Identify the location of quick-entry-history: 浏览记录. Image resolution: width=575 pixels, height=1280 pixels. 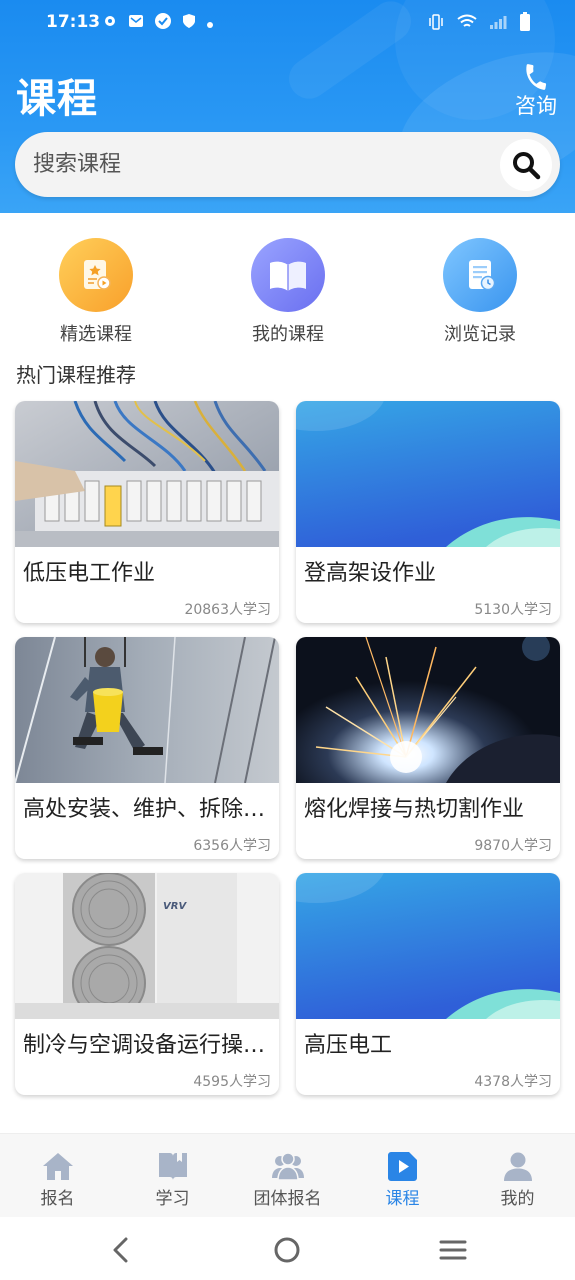
(480, 292).